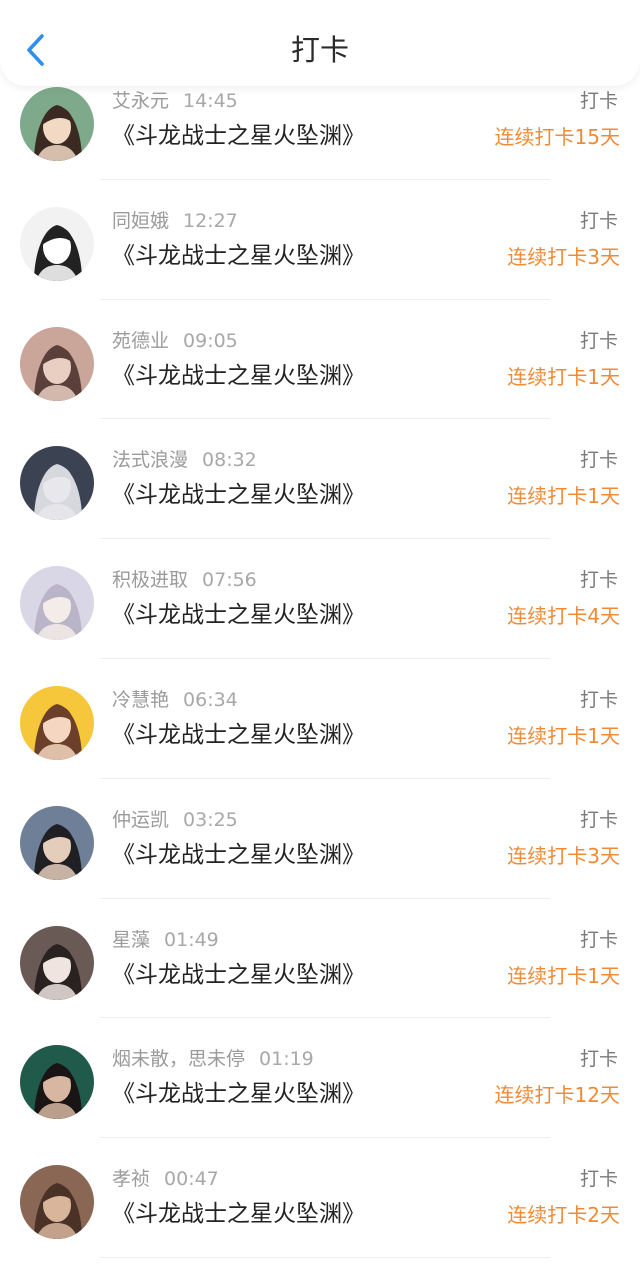 The width and height of the screenshot is (640, 1264). I want to click on list-item: 法式浪漫 08:32 《斗龙战士之星火坠渊》 打卡连续打卡1天, so click(320, 479).